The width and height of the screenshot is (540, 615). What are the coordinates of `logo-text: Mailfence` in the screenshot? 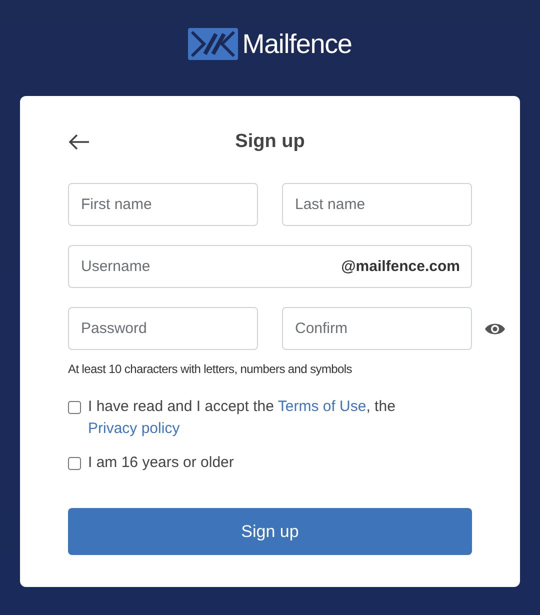 It's located at (297, 44).